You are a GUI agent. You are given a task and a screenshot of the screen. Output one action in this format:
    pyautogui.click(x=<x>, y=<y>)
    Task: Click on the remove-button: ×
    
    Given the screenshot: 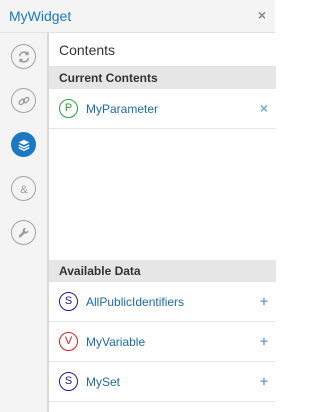 What is the action you would take?
    pyautogui.click(x=264, y=108)
    